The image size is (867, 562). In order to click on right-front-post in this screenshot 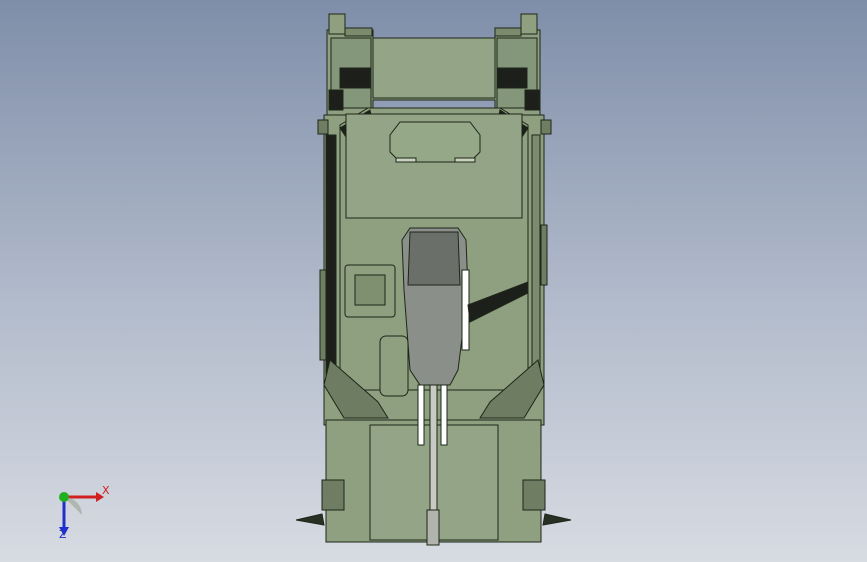, I will do `click(529, 24)`.